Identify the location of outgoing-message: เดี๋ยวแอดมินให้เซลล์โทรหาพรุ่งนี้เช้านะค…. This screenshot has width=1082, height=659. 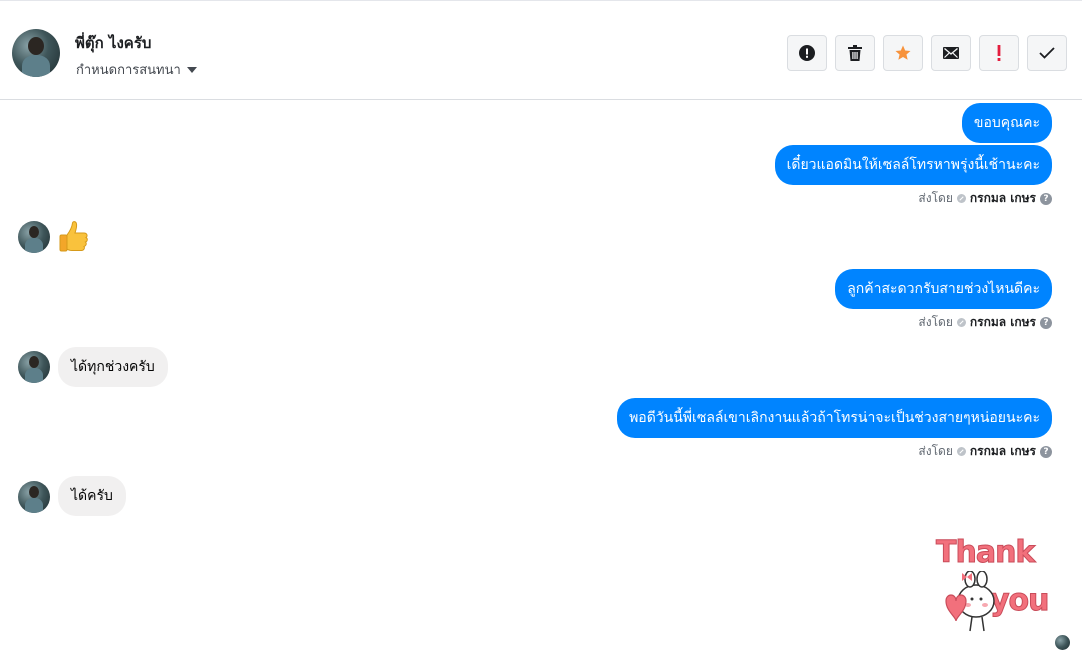
(913, 165).